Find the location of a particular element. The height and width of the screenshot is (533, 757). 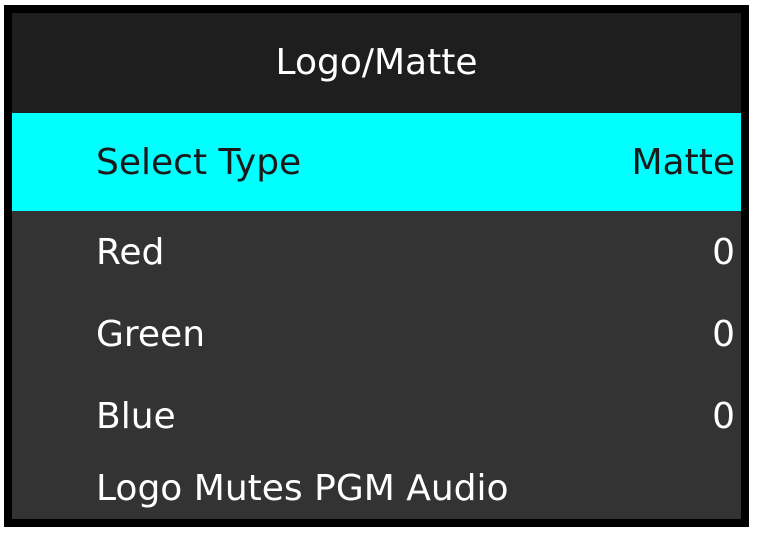

menu-item-red: Red 0 is located at coordinates (376, 252).